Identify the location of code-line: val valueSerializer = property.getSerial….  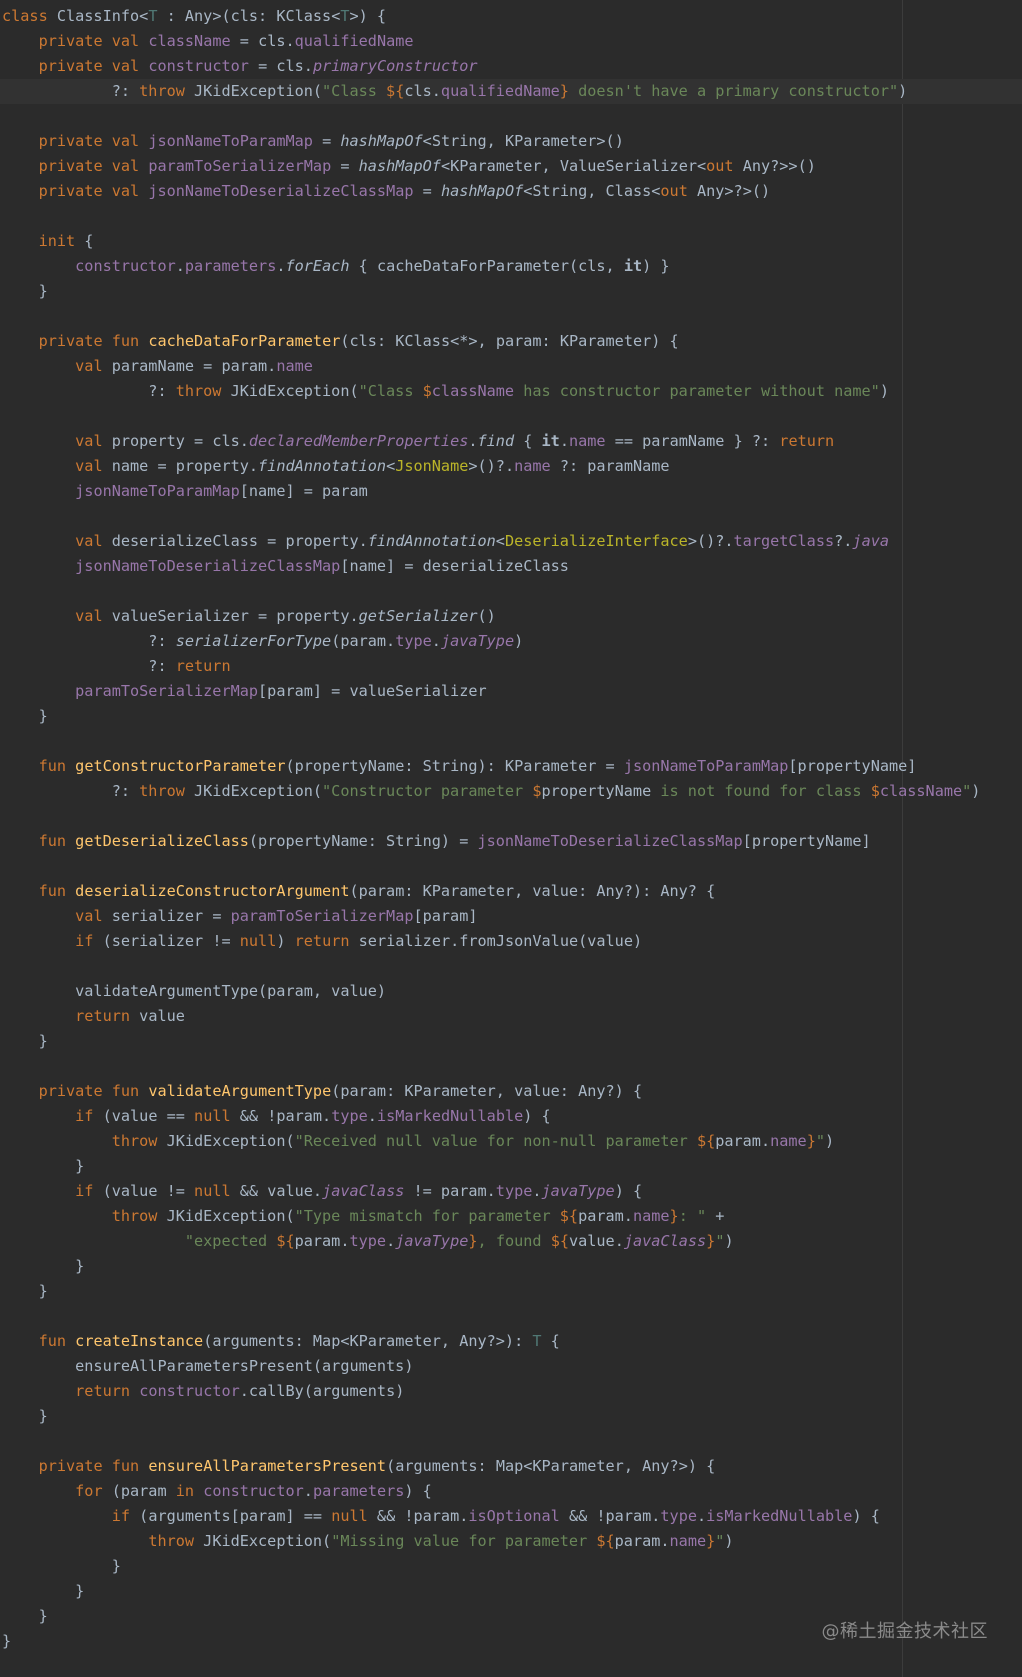
(512, 616).